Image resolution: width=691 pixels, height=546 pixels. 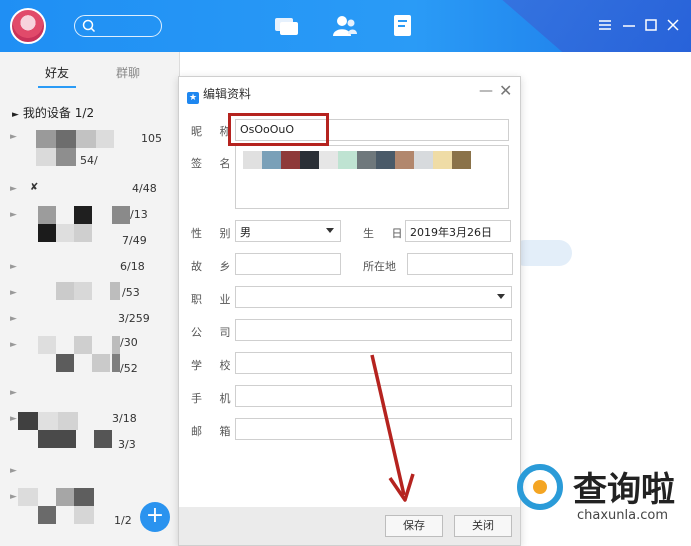 What do you see at coordinates (624, 490) in the screenshot?
I see `watermark-brand: 查询啦` at bounding box center [624, 490].